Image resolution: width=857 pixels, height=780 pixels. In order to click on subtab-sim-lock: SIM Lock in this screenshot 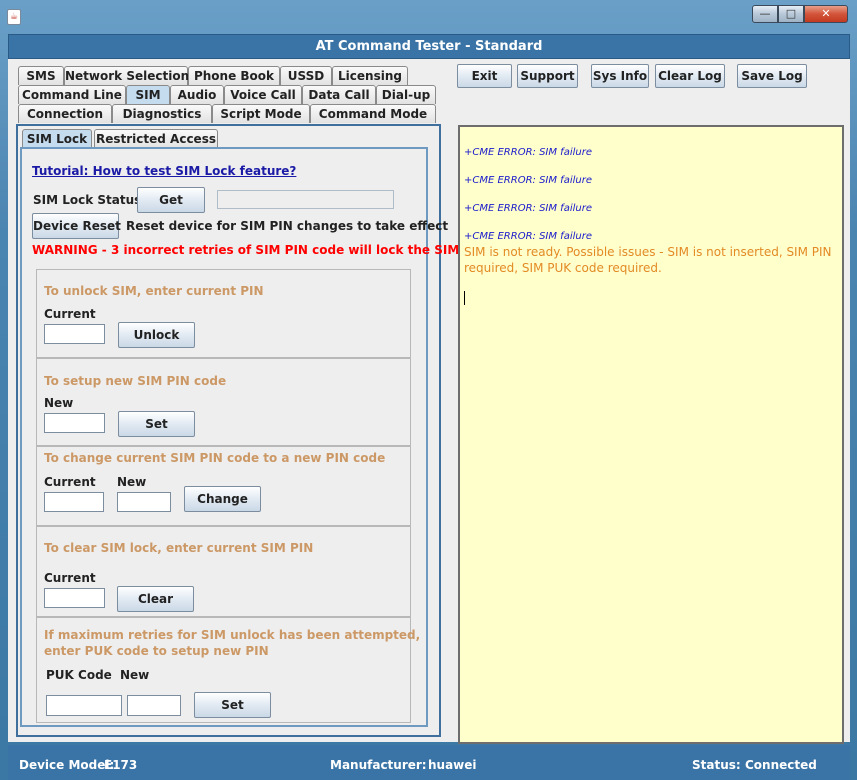, I will do `click(57, 138)`.